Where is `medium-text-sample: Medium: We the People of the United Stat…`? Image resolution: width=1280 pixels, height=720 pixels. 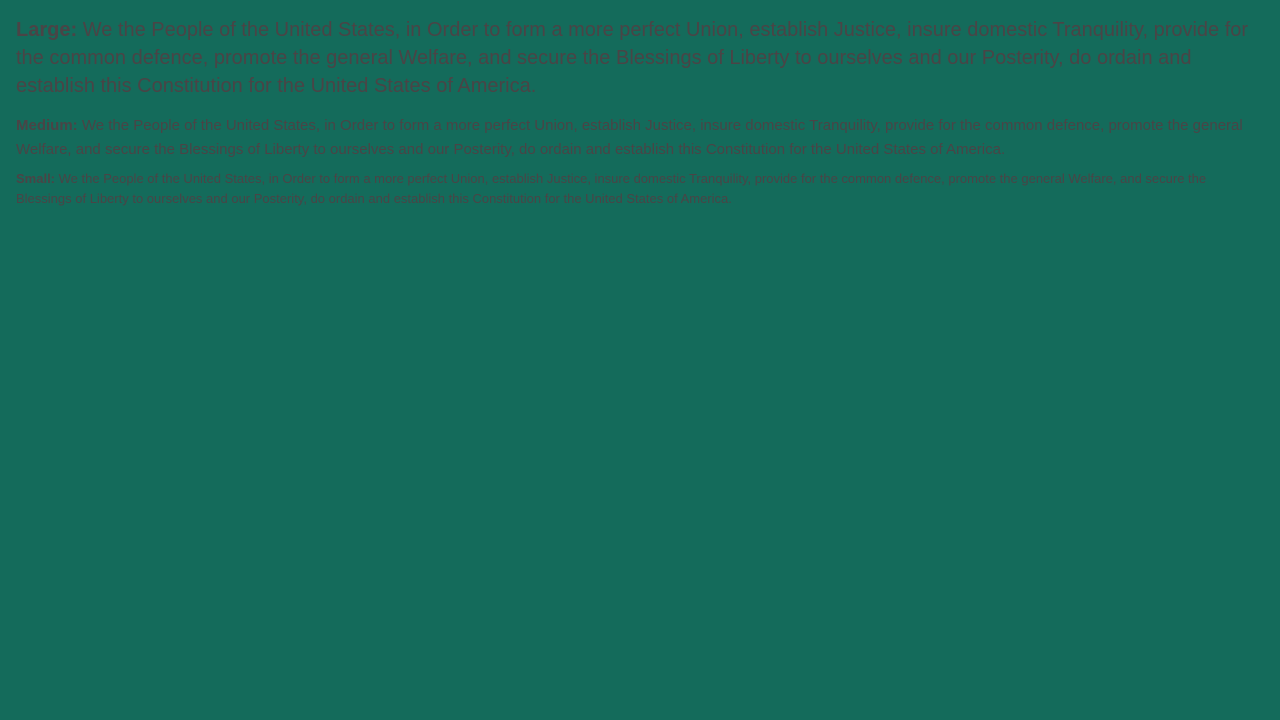
medium-text-sample: Medium: We the People of the United Stat… is located at coordinates (640, 138).